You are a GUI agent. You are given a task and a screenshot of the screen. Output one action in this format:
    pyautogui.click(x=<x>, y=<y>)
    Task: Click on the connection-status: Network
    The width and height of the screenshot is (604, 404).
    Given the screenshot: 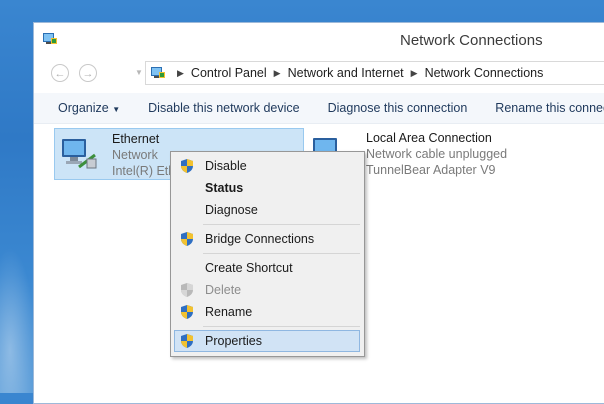 What is the action you would take?
    pyautogui.click(x=135, y=155)
    